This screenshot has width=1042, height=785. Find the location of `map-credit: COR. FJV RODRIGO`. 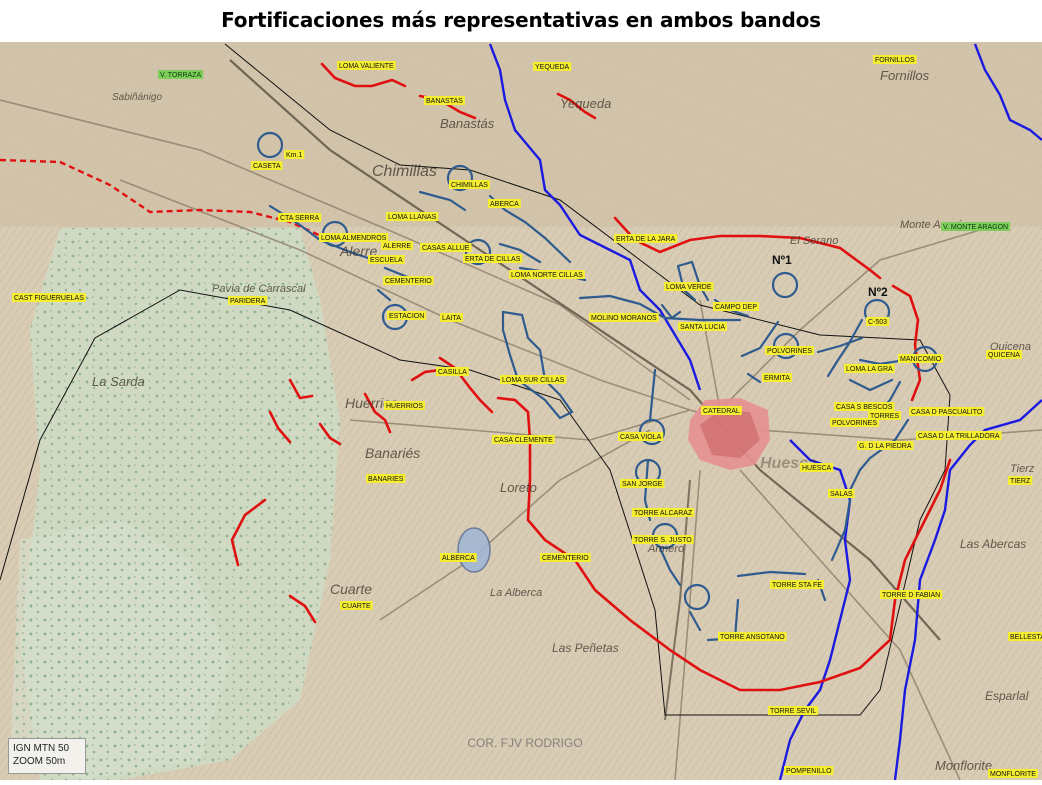

map-credit: COR. FJV RODRIGO is located at coordinates (525, 743).